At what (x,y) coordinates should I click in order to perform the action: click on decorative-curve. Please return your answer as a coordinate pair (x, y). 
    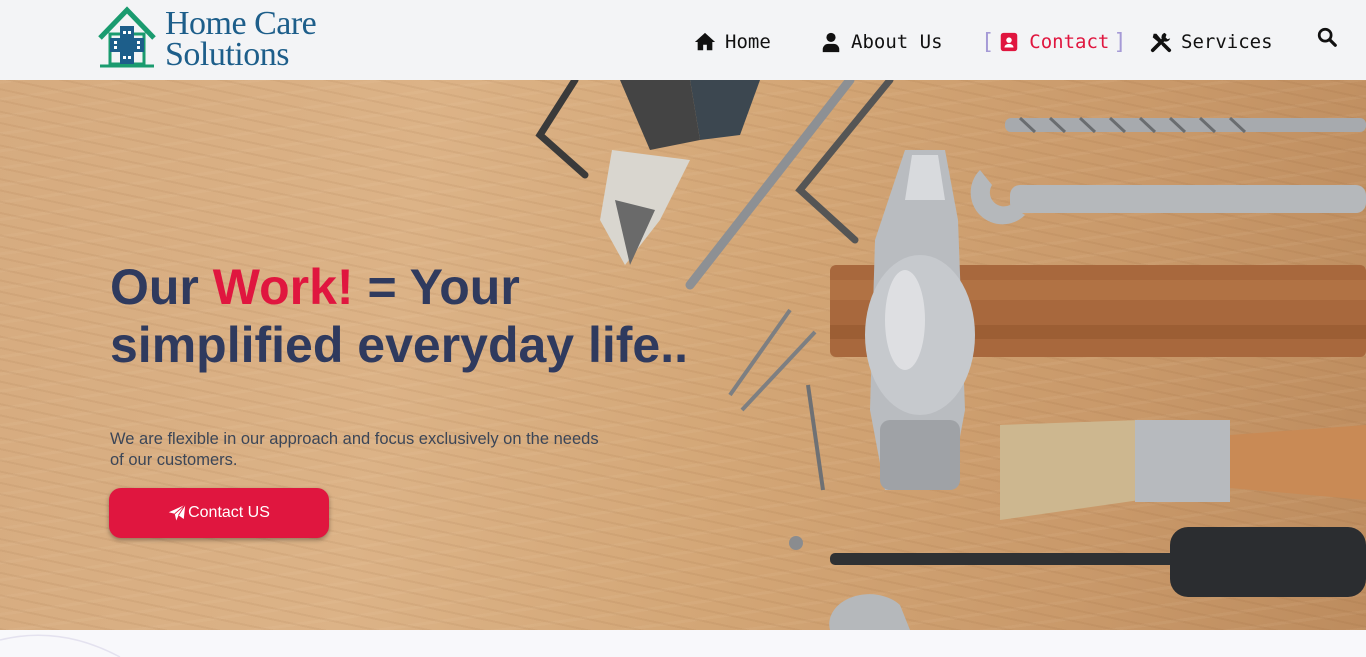
    Looking at the image, I should click on (60, 645).